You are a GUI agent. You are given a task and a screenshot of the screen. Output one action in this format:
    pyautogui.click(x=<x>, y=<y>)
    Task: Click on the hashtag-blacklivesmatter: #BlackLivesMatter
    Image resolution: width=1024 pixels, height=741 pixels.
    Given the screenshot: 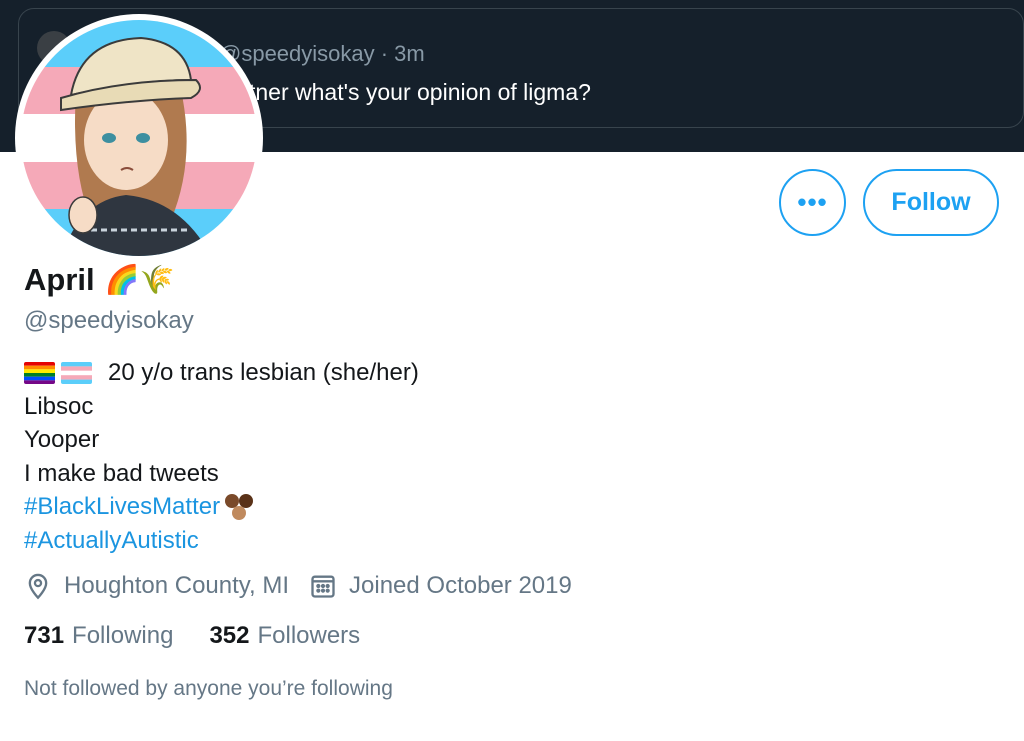 What is the action you would take?
    pyautogui.click(x=122, y=507)
    